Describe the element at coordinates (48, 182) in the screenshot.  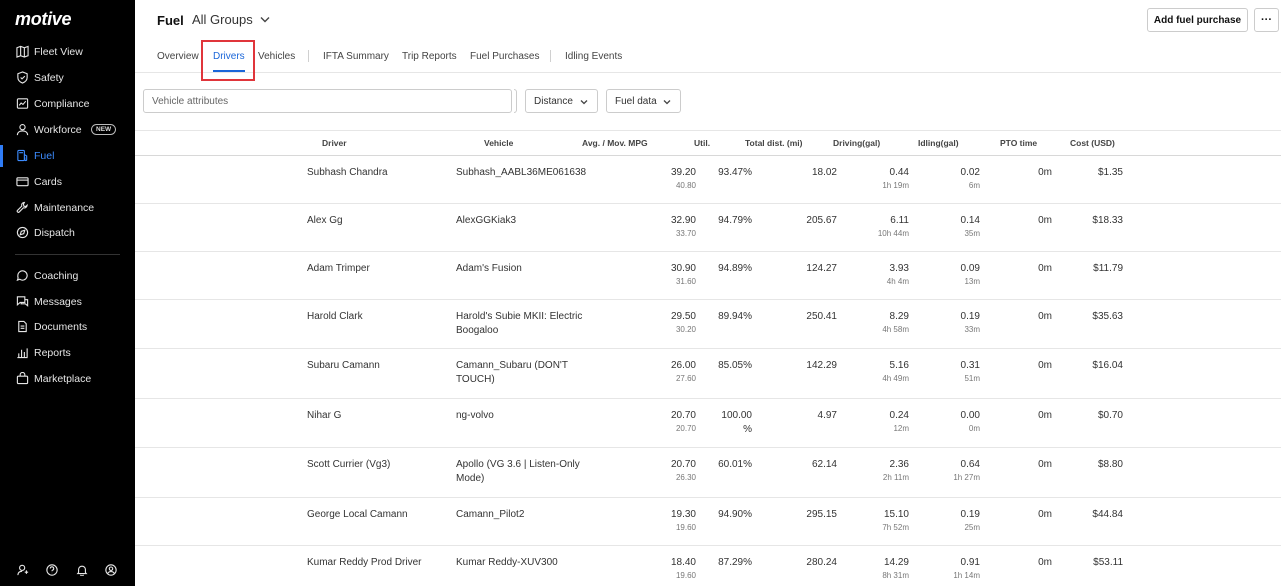
I see `sidebar-item-label: Cards` at that location.